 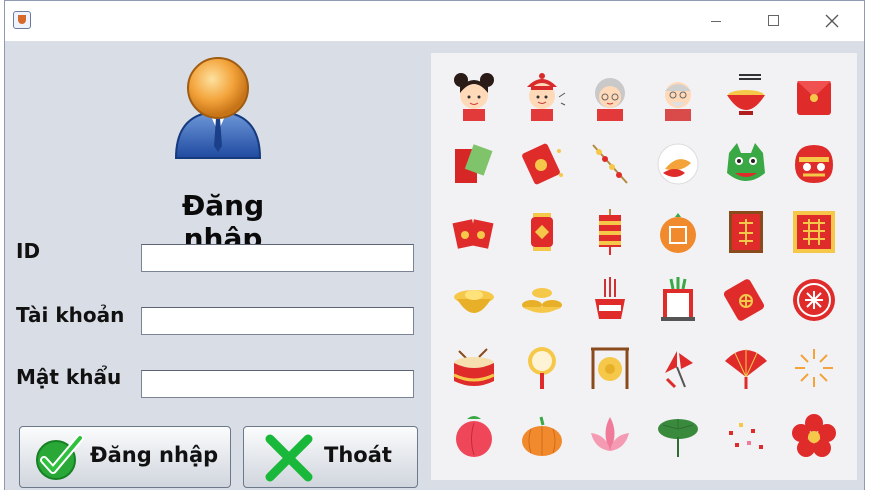 What do you see at coordinates (814, 96) in the screenshot?
I see `red-envelope-icon` at bounding box center [814, 96].